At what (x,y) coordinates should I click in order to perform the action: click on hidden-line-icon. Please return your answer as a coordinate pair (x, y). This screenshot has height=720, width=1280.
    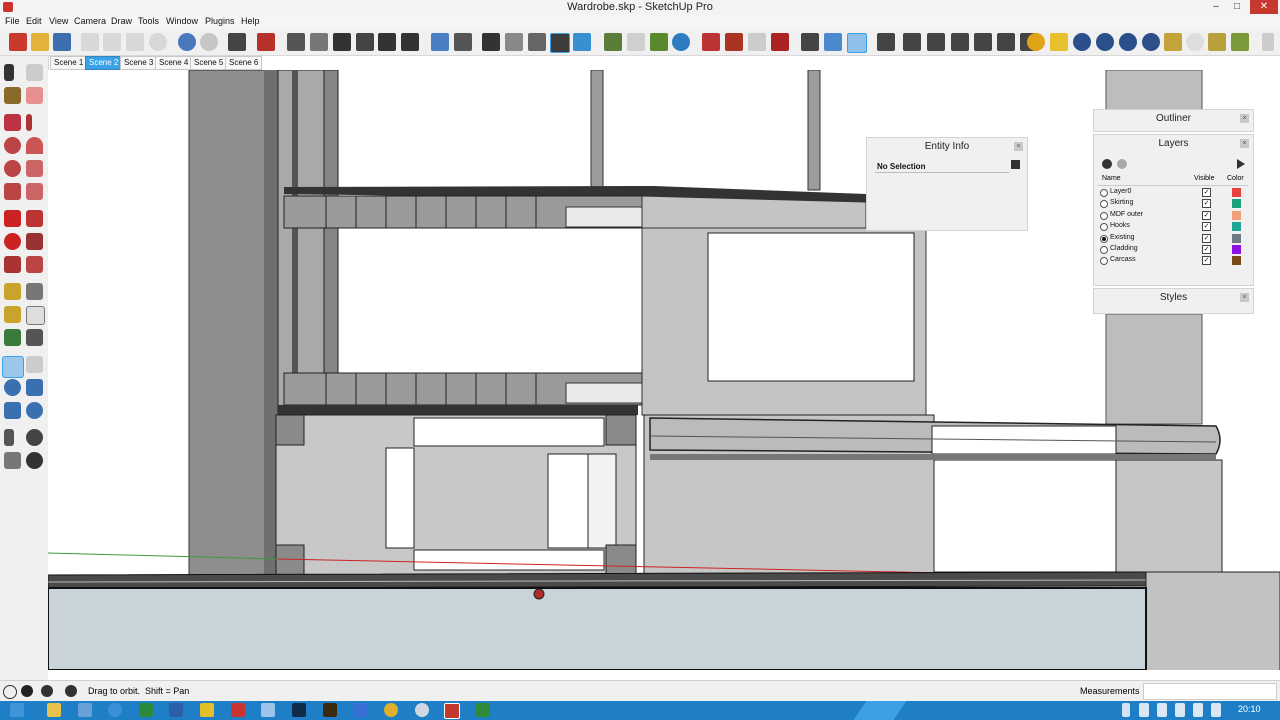
    Looking at the image, I should click on (514, 42).